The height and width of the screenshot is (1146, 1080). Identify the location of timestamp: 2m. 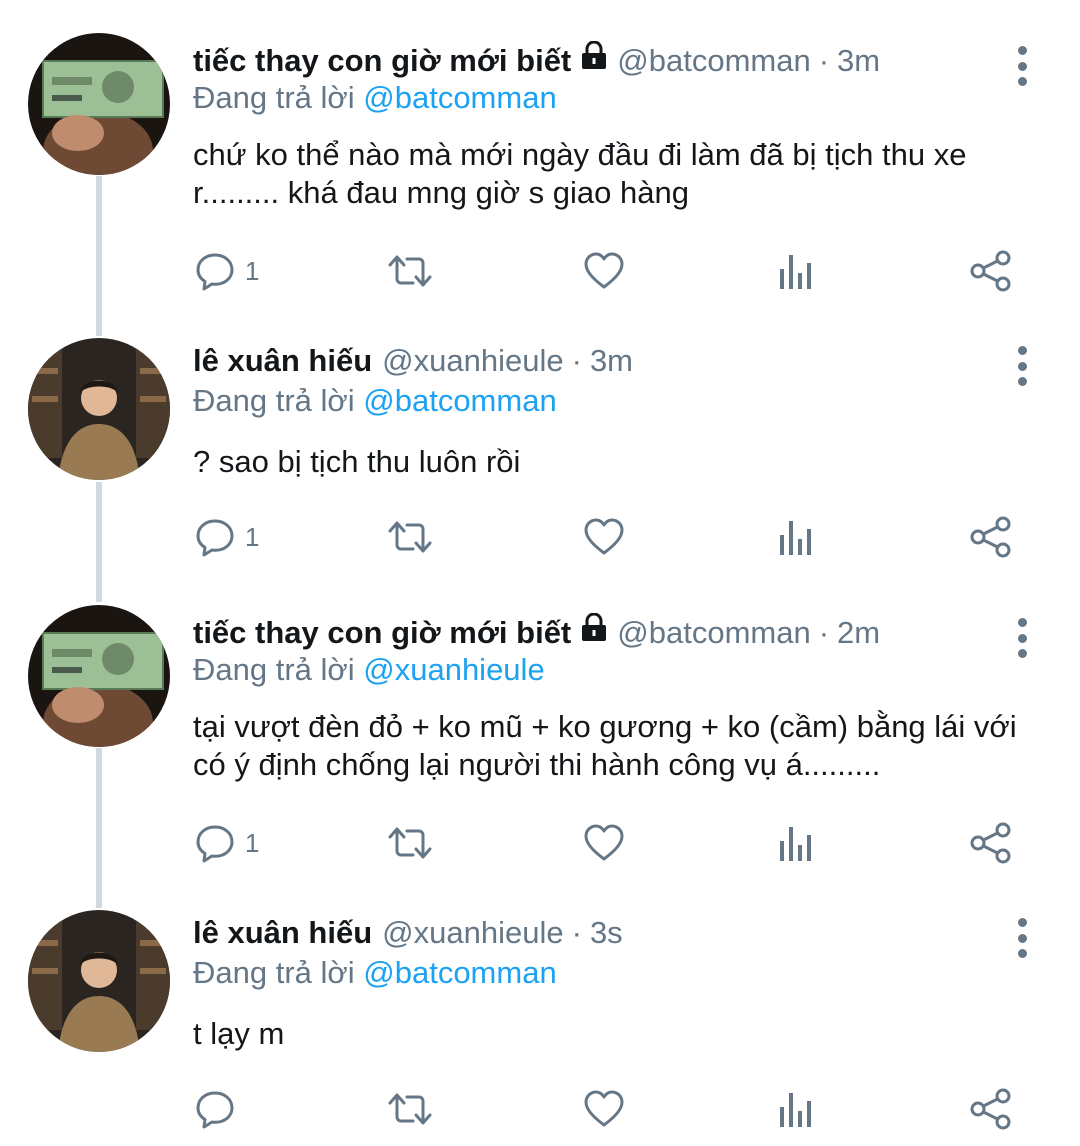
(858, 633).